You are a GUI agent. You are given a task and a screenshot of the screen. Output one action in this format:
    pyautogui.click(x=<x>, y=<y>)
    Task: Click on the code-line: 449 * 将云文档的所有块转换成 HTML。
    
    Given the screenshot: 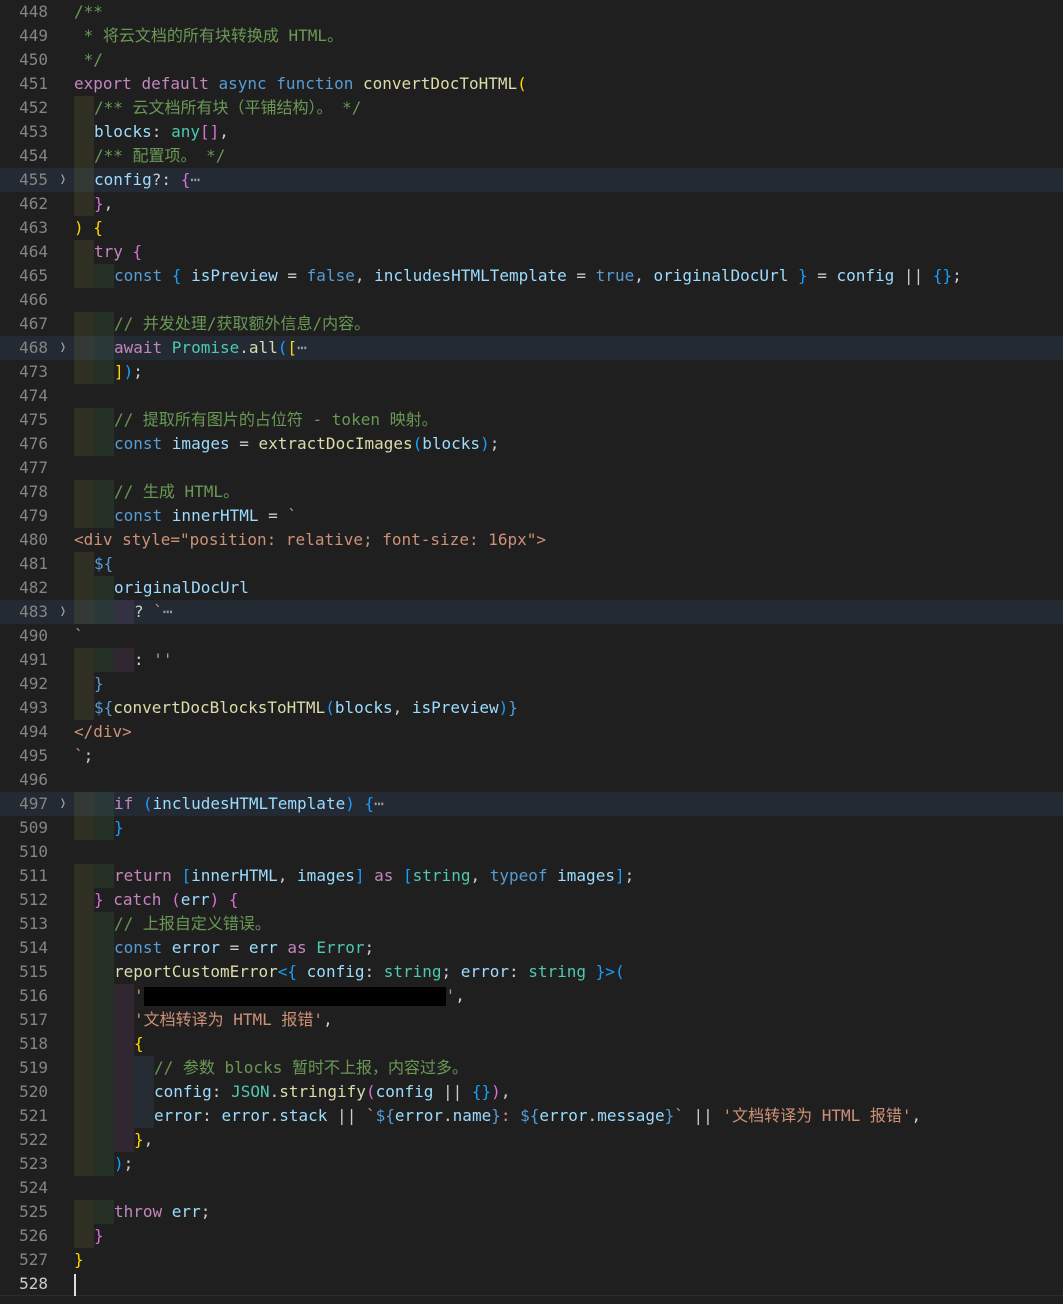 What is the action you would take?
    pyautogui.click(x=531, y=36)
    